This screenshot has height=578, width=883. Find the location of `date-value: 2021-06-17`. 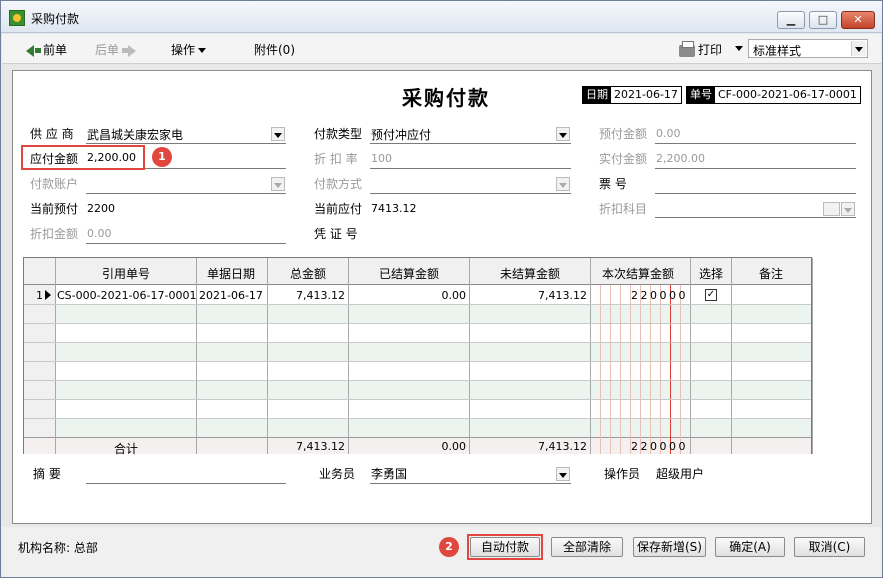

date-value: 2021-06-17 is located at coordinates (646, 94).